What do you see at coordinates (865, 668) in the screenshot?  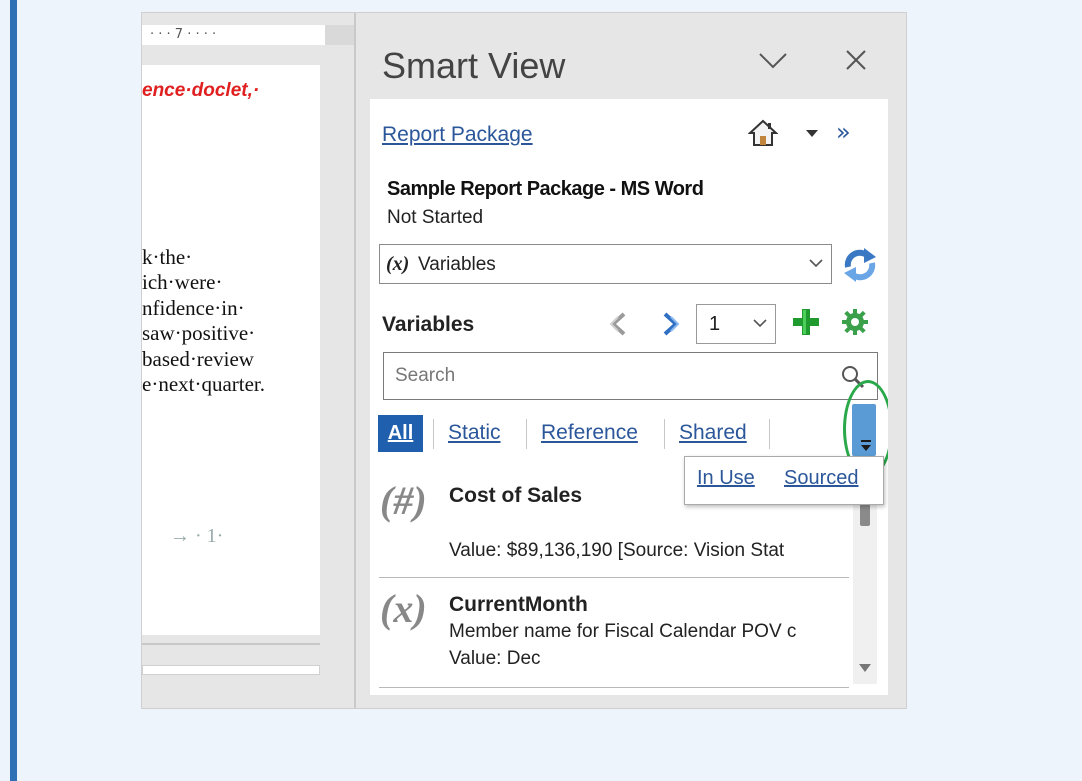 I see `scroll-down-arrow-icon` at bounding box center [865, 668].